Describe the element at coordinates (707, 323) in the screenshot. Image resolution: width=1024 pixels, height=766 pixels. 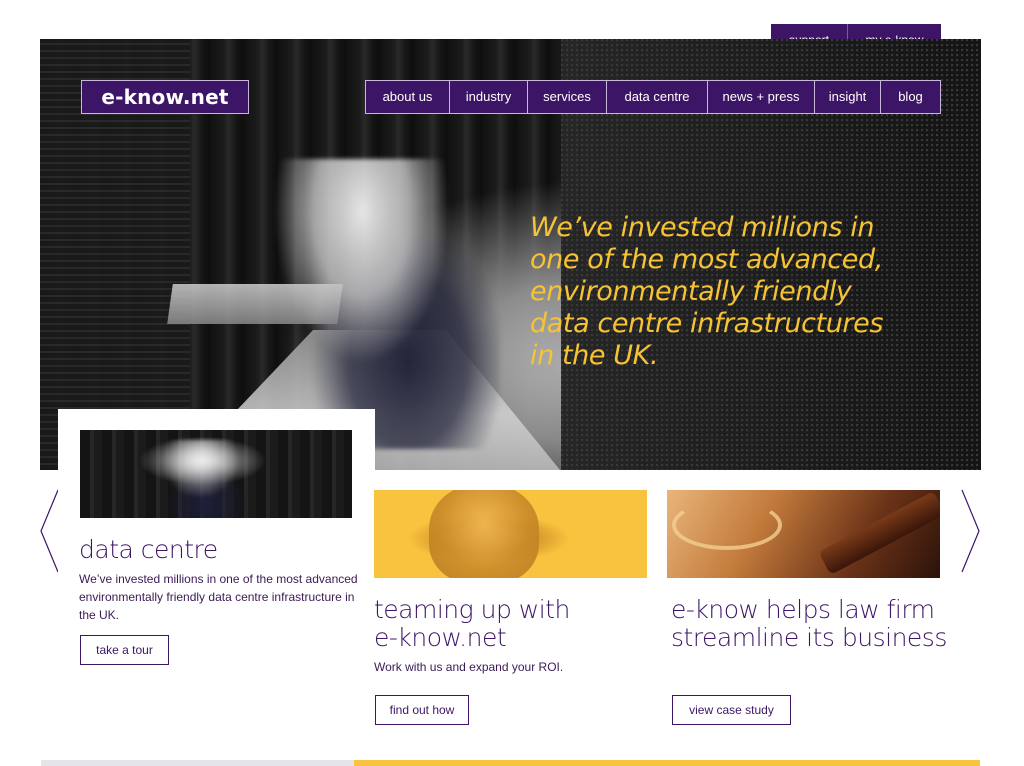
I see `hero-headline-line: data centre infrastructures` at that location.